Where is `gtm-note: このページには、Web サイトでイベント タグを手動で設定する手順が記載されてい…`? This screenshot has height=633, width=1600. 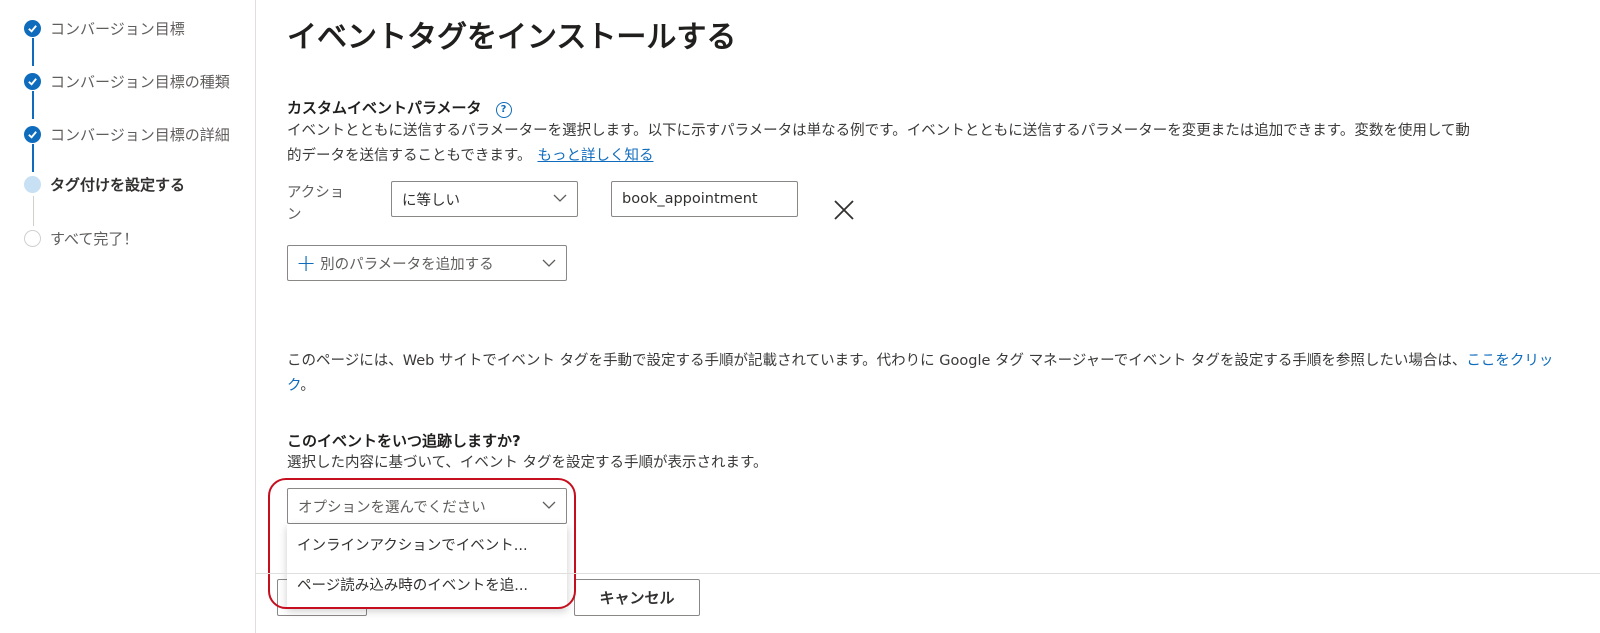
gtm-note: このページには、Web サイトでイベント タグを手動で設定する手順が記載されてい… is located at coordinates (920, 373).